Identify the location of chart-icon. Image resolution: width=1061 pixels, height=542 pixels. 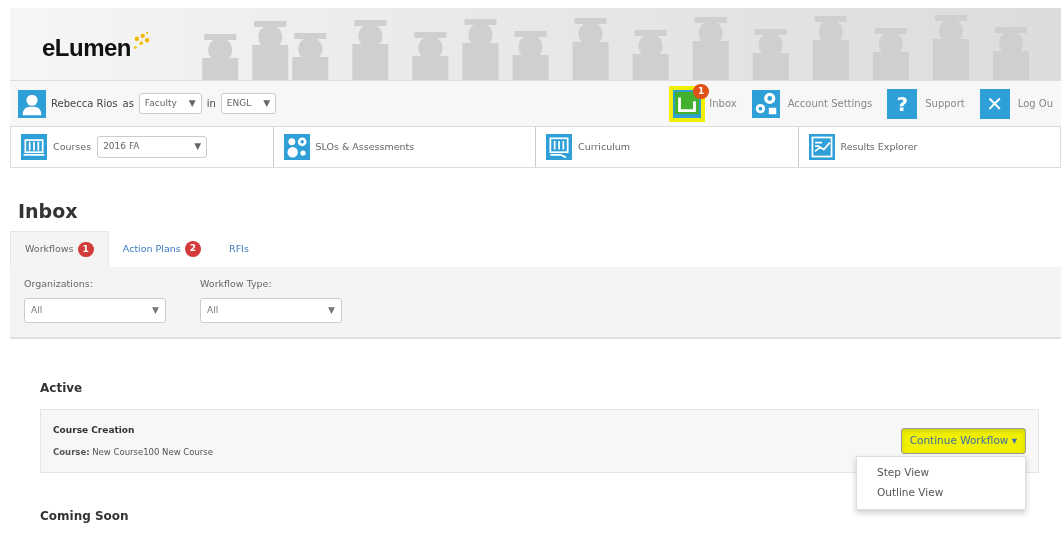
(821, 147).